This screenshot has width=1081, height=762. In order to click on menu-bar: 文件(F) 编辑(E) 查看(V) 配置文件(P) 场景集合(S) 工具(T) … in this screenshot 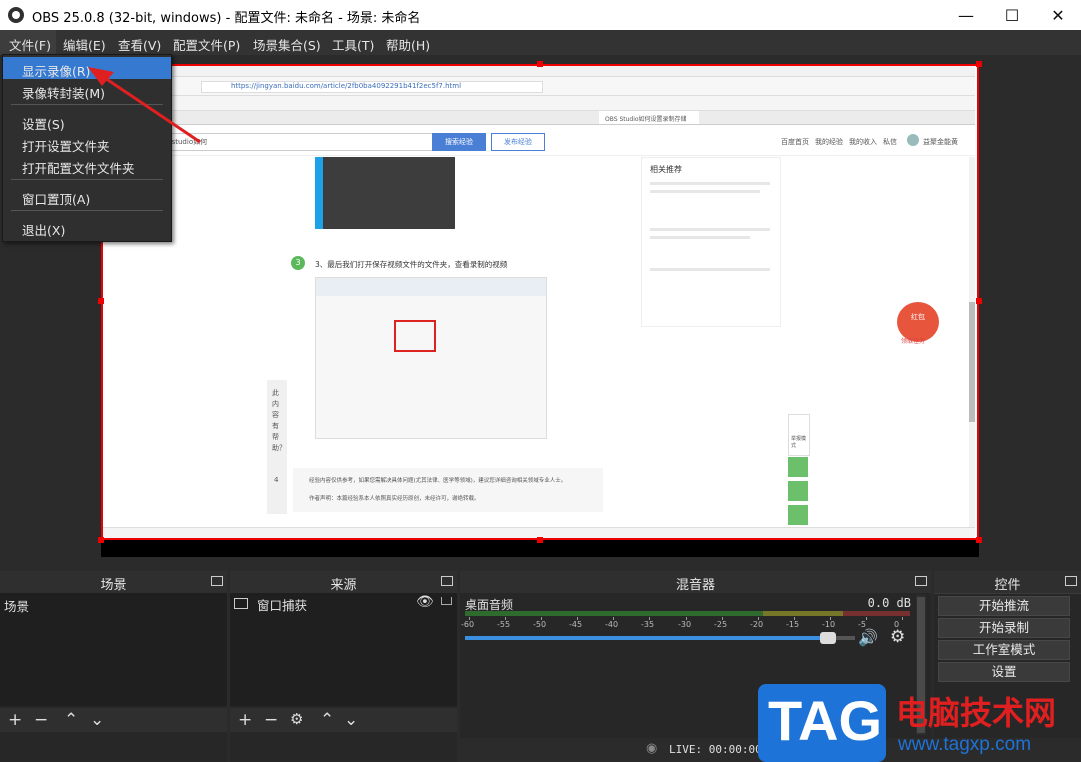, I will do `click(540, 42)`.